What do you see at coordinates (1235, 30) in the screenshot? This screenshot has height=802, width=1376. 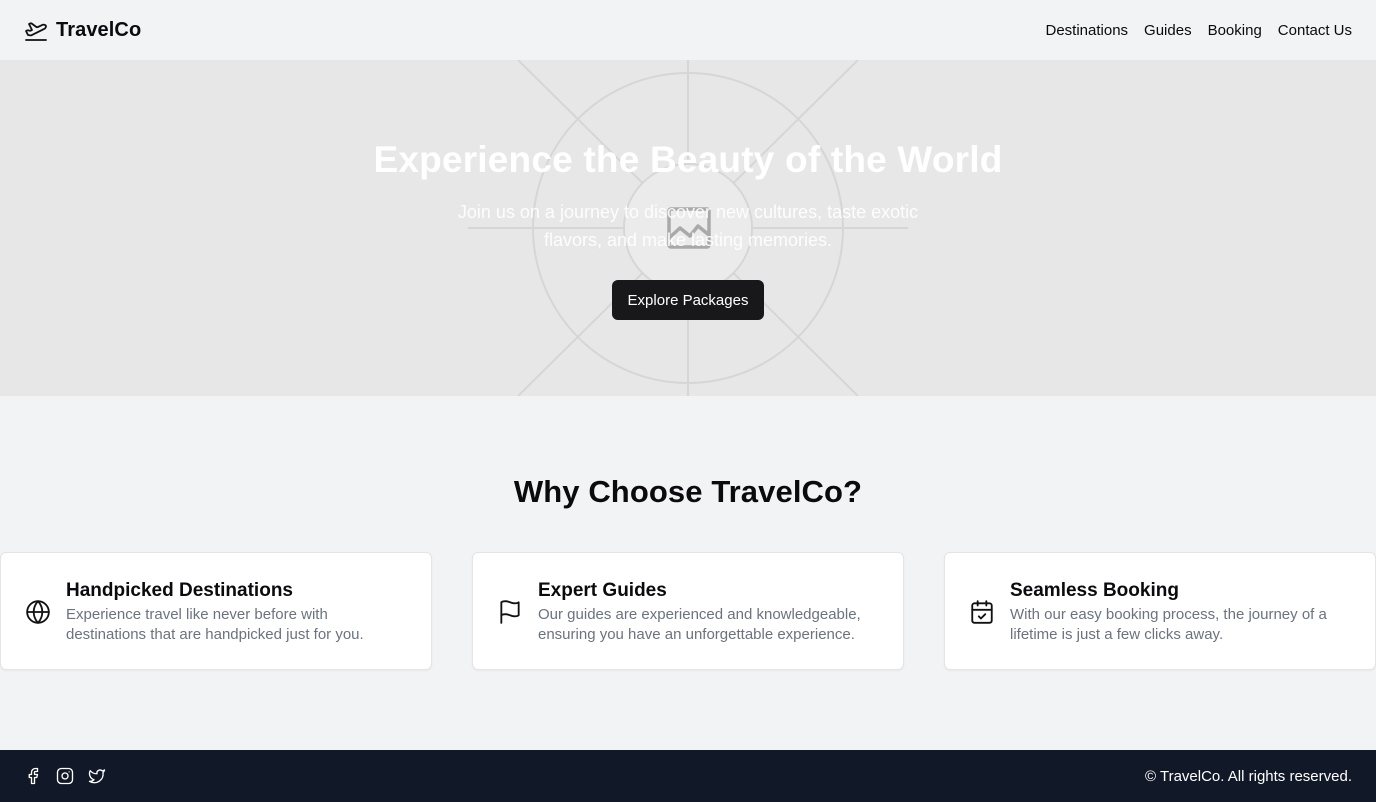 I see `nav-link-booking: Booking` at bounding box center [1235, 30].